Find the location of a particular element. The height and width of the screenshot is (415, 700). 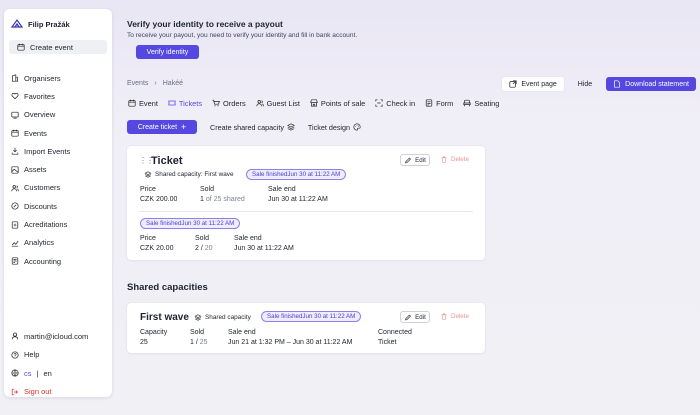

tab-tickets: Tickets is located at coordinates (185, 103).